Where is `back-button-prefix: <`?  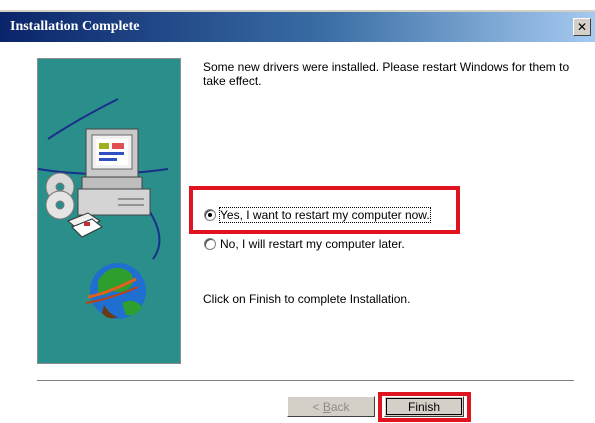 back-button-prefix: < is located at coordinates (317, 406).